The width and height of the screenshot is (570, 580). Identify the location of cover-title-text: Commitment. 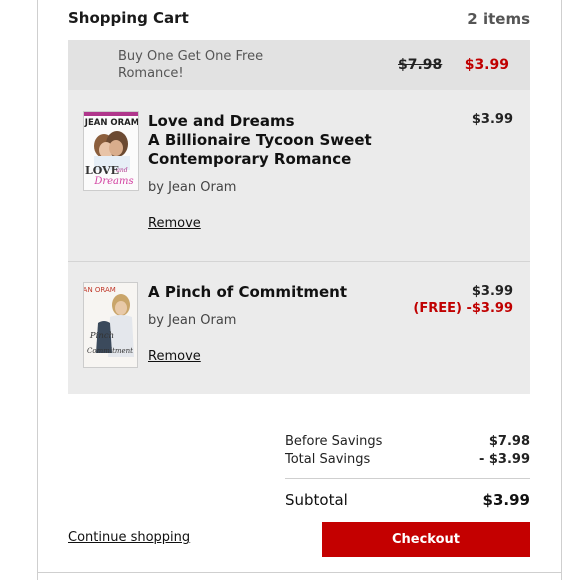
(110, 351).